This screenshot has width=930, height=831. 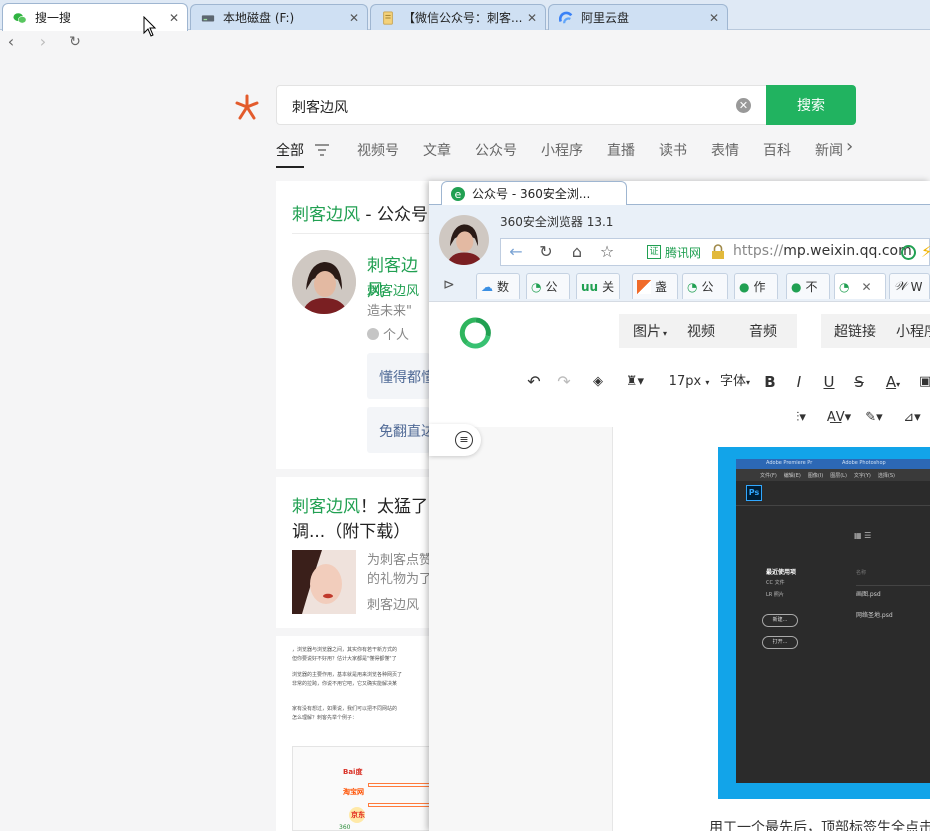 I want to click on tab-channels: 视频号, so click(x=378, y=150).